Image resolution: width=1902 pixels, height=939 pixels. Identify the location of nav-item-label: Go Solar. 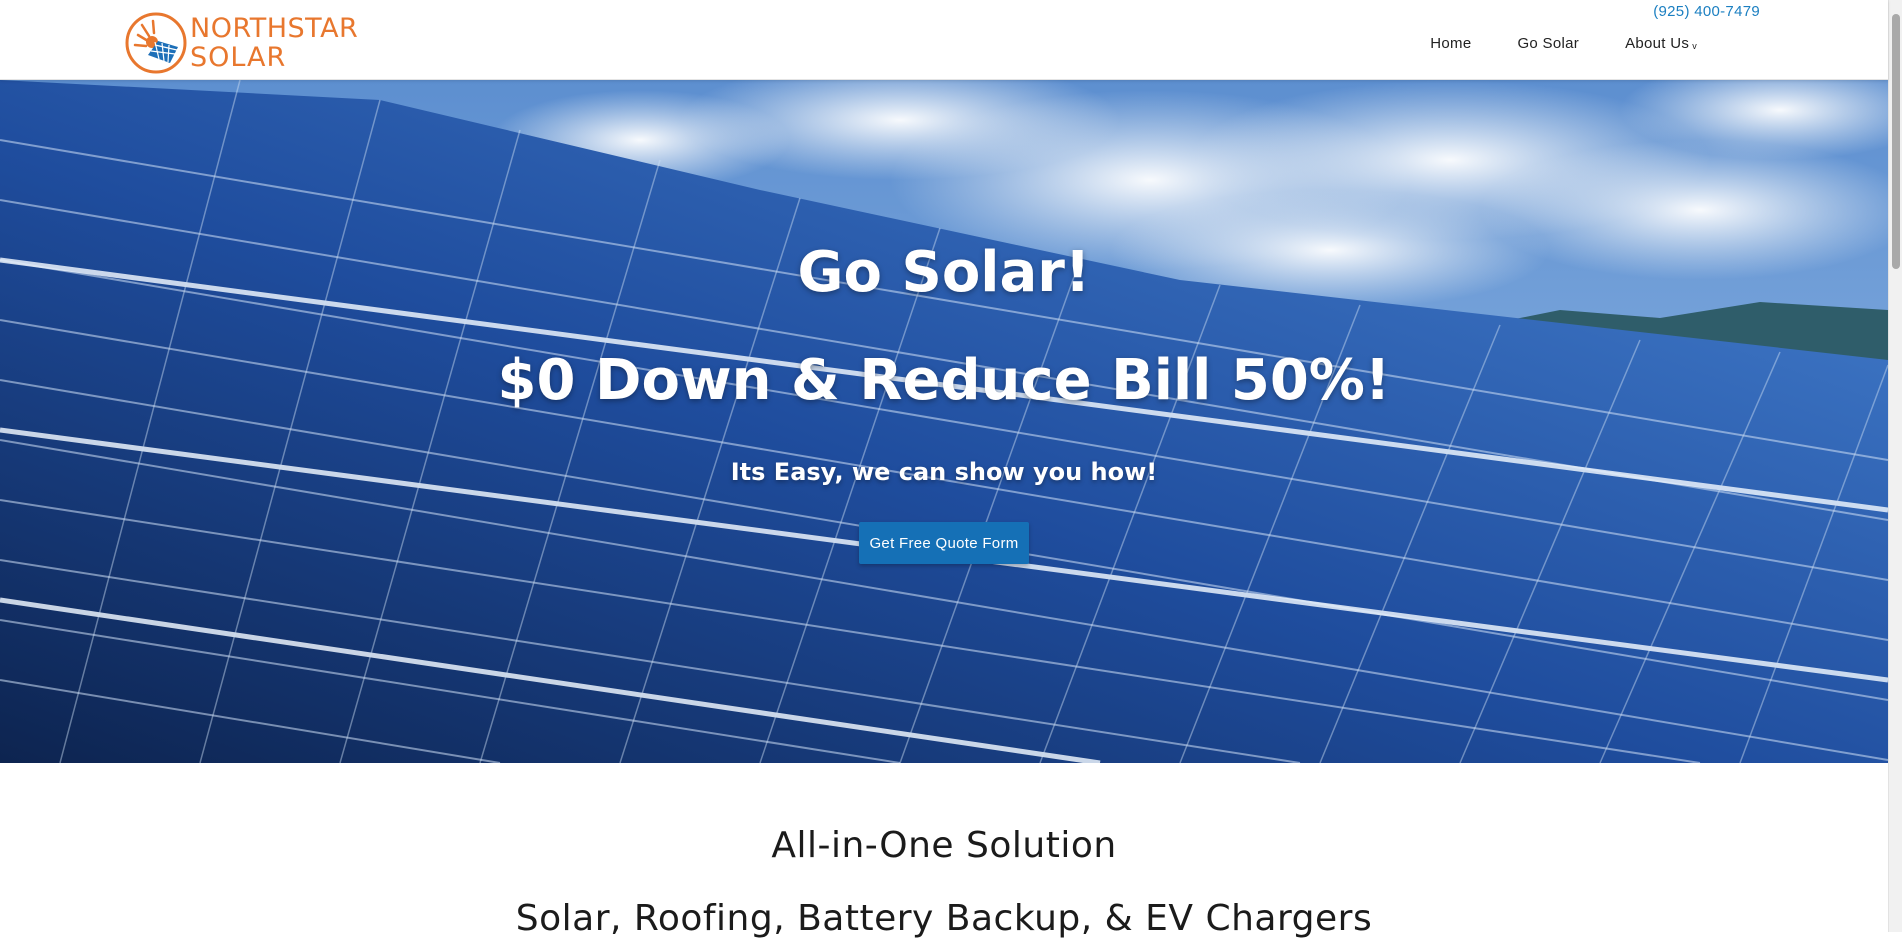
(1548, 43).